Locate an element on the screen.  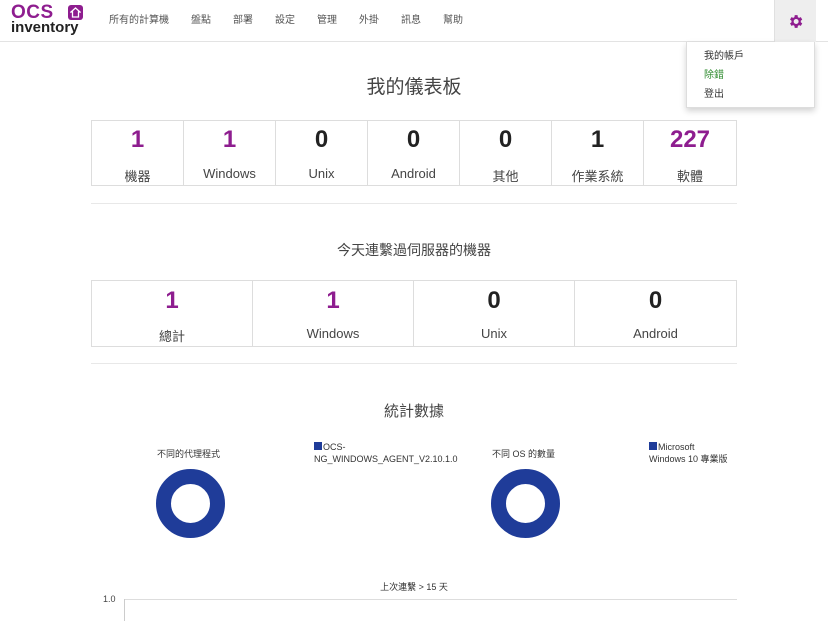
stat-android: 0 Android is located at coordinates (414, 153).